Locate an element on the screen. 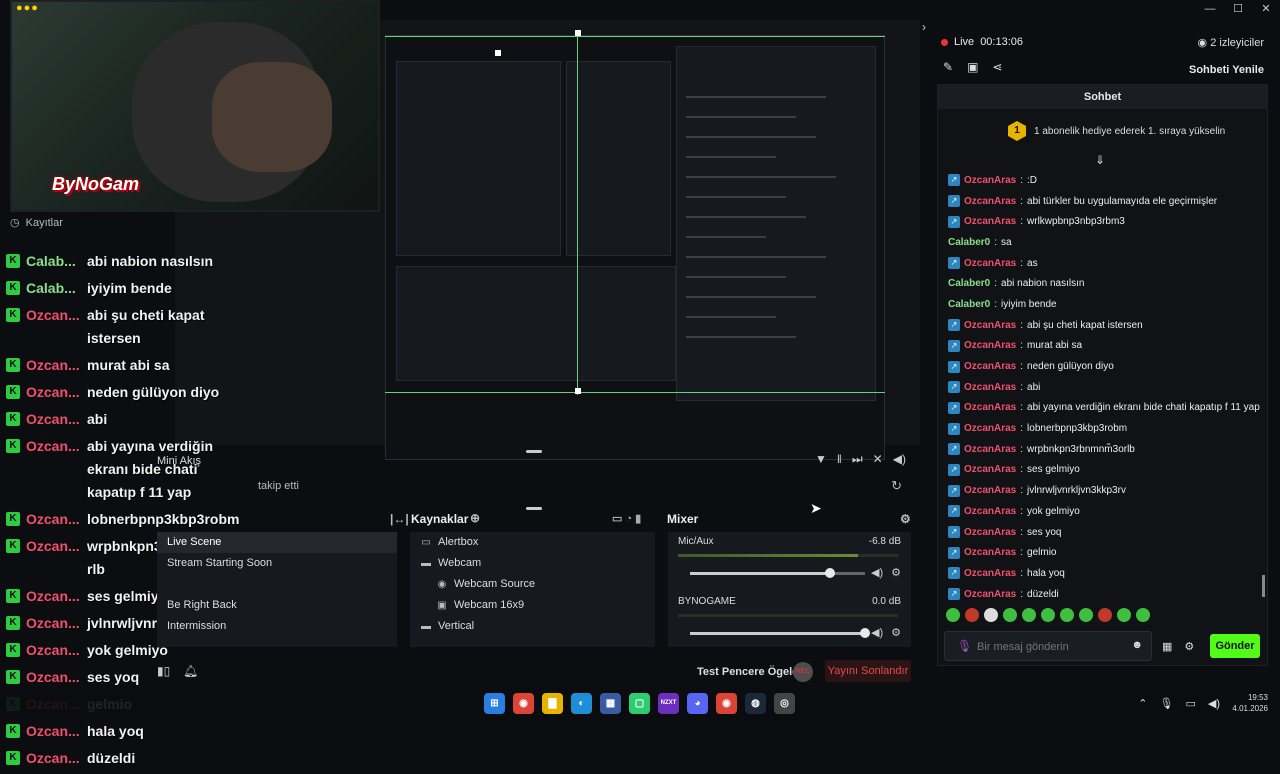 The height and width of the screenshot is (774, 1280). scene-item: Intermission is located at coordinates (277, 626).